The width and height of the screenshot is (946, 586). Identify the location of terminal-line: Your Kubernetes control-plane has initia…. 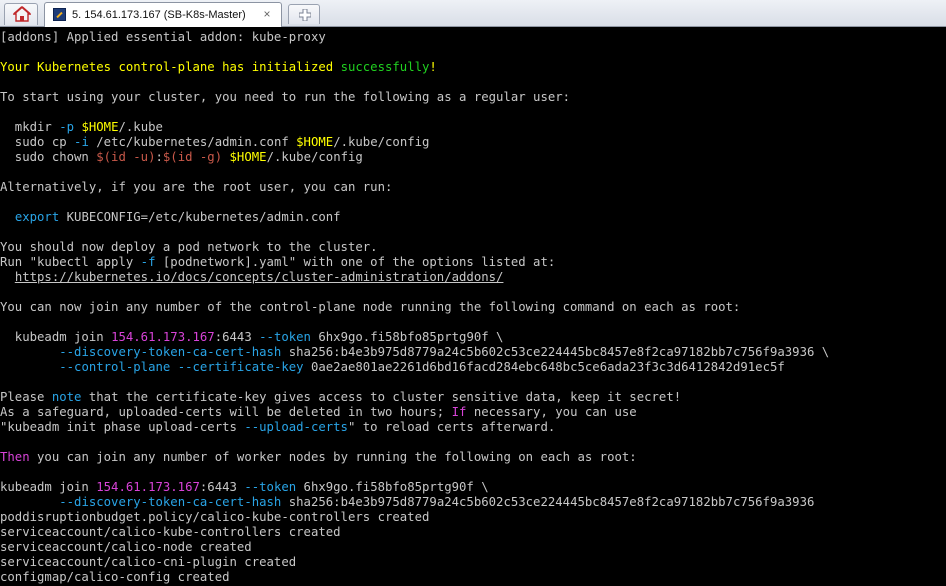
(473, 67).